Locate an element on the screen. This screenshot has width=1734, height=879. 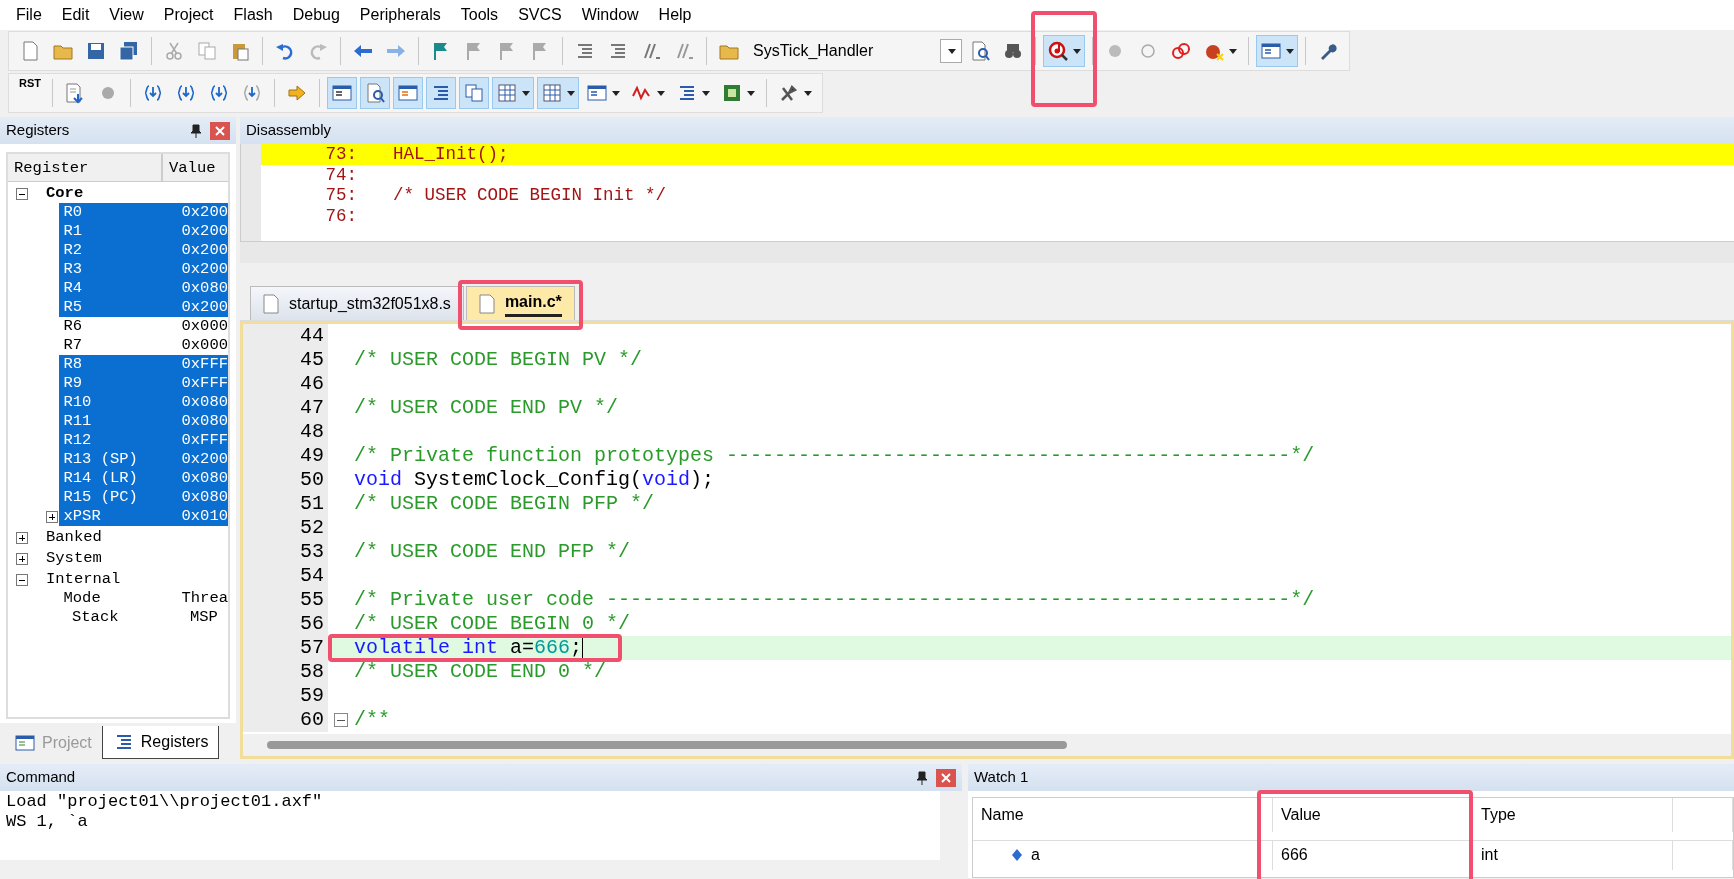
menu-item: View is located at coordinates (126, 15).